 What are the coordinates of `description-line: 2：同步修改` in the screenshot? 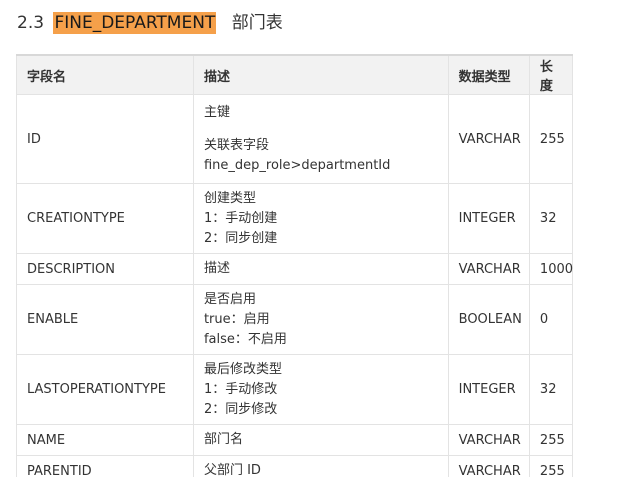 It's located at (240, 409).